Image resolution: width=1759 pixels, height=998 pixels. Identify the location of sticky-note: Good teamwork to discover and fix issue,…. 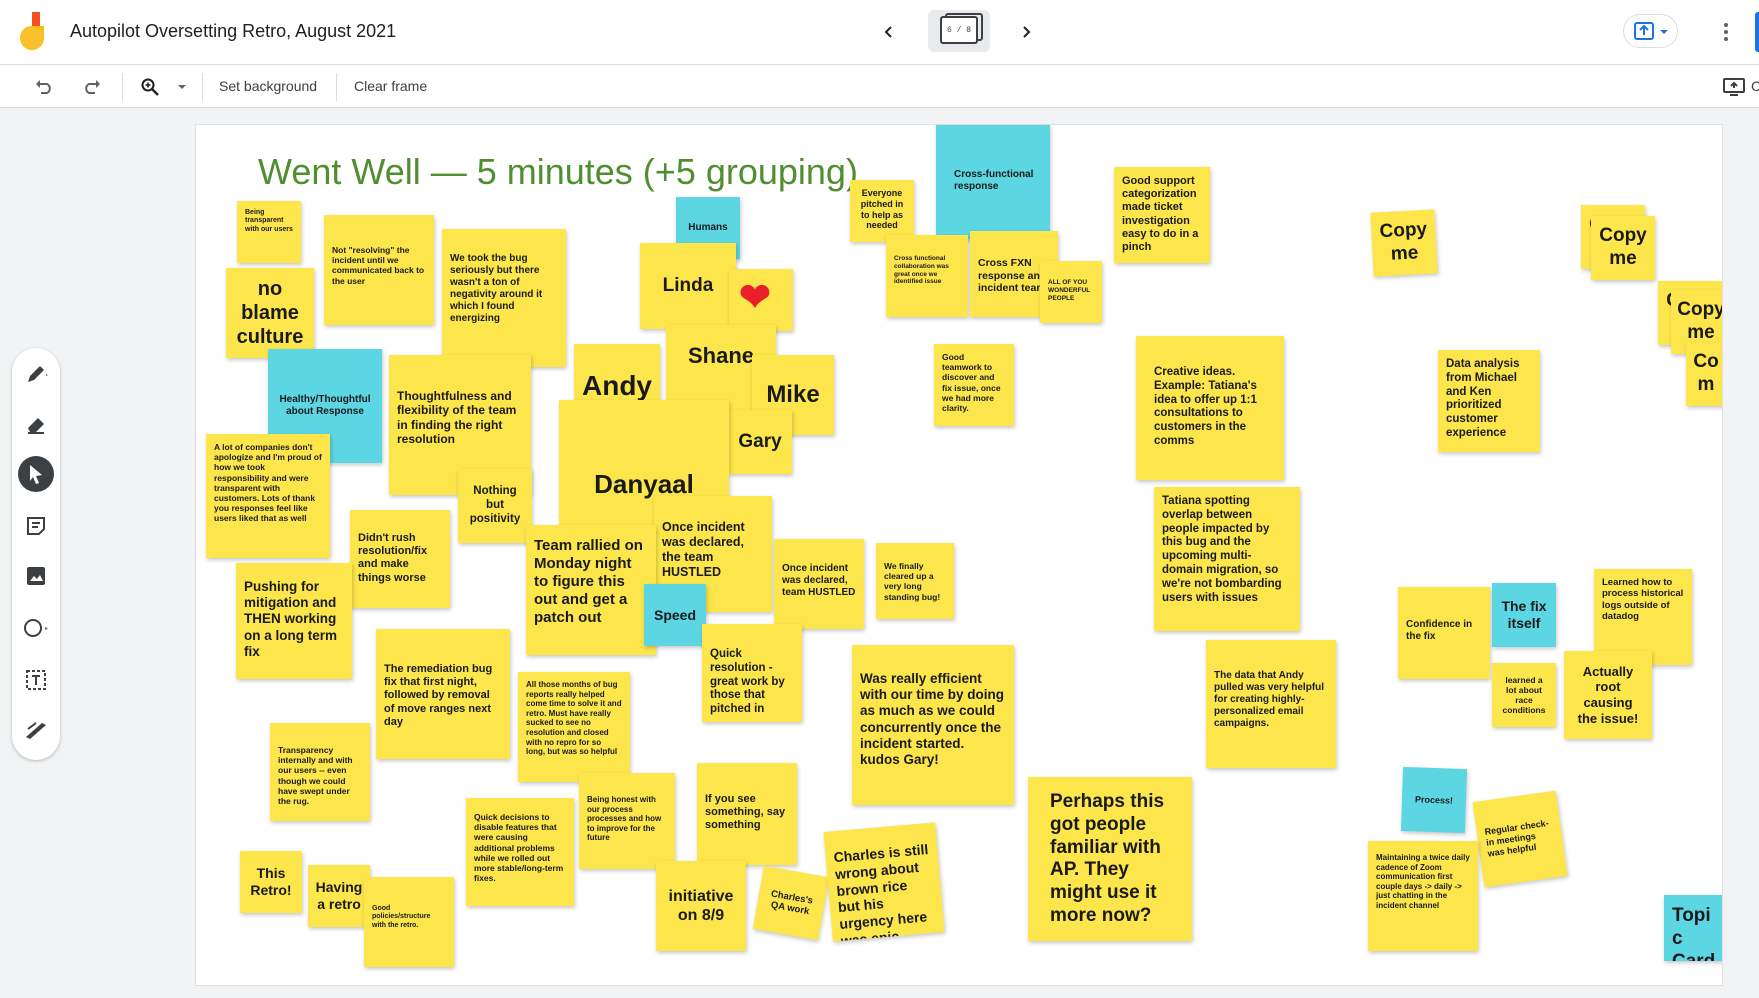
(974, 385).